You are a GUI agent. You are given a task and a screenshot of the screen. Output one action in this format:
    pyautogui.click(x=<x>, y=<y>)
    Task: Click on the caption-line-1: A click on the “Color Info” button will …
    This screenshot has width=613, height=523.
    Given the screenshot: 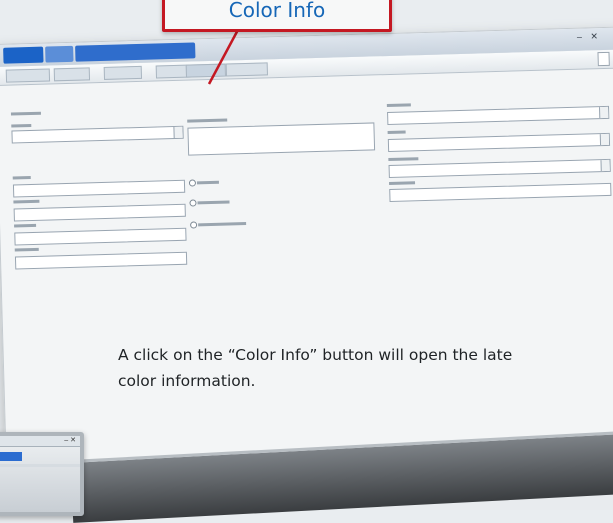 What is the action you would take?
    pyautogui.click(x=315, y=355)
    